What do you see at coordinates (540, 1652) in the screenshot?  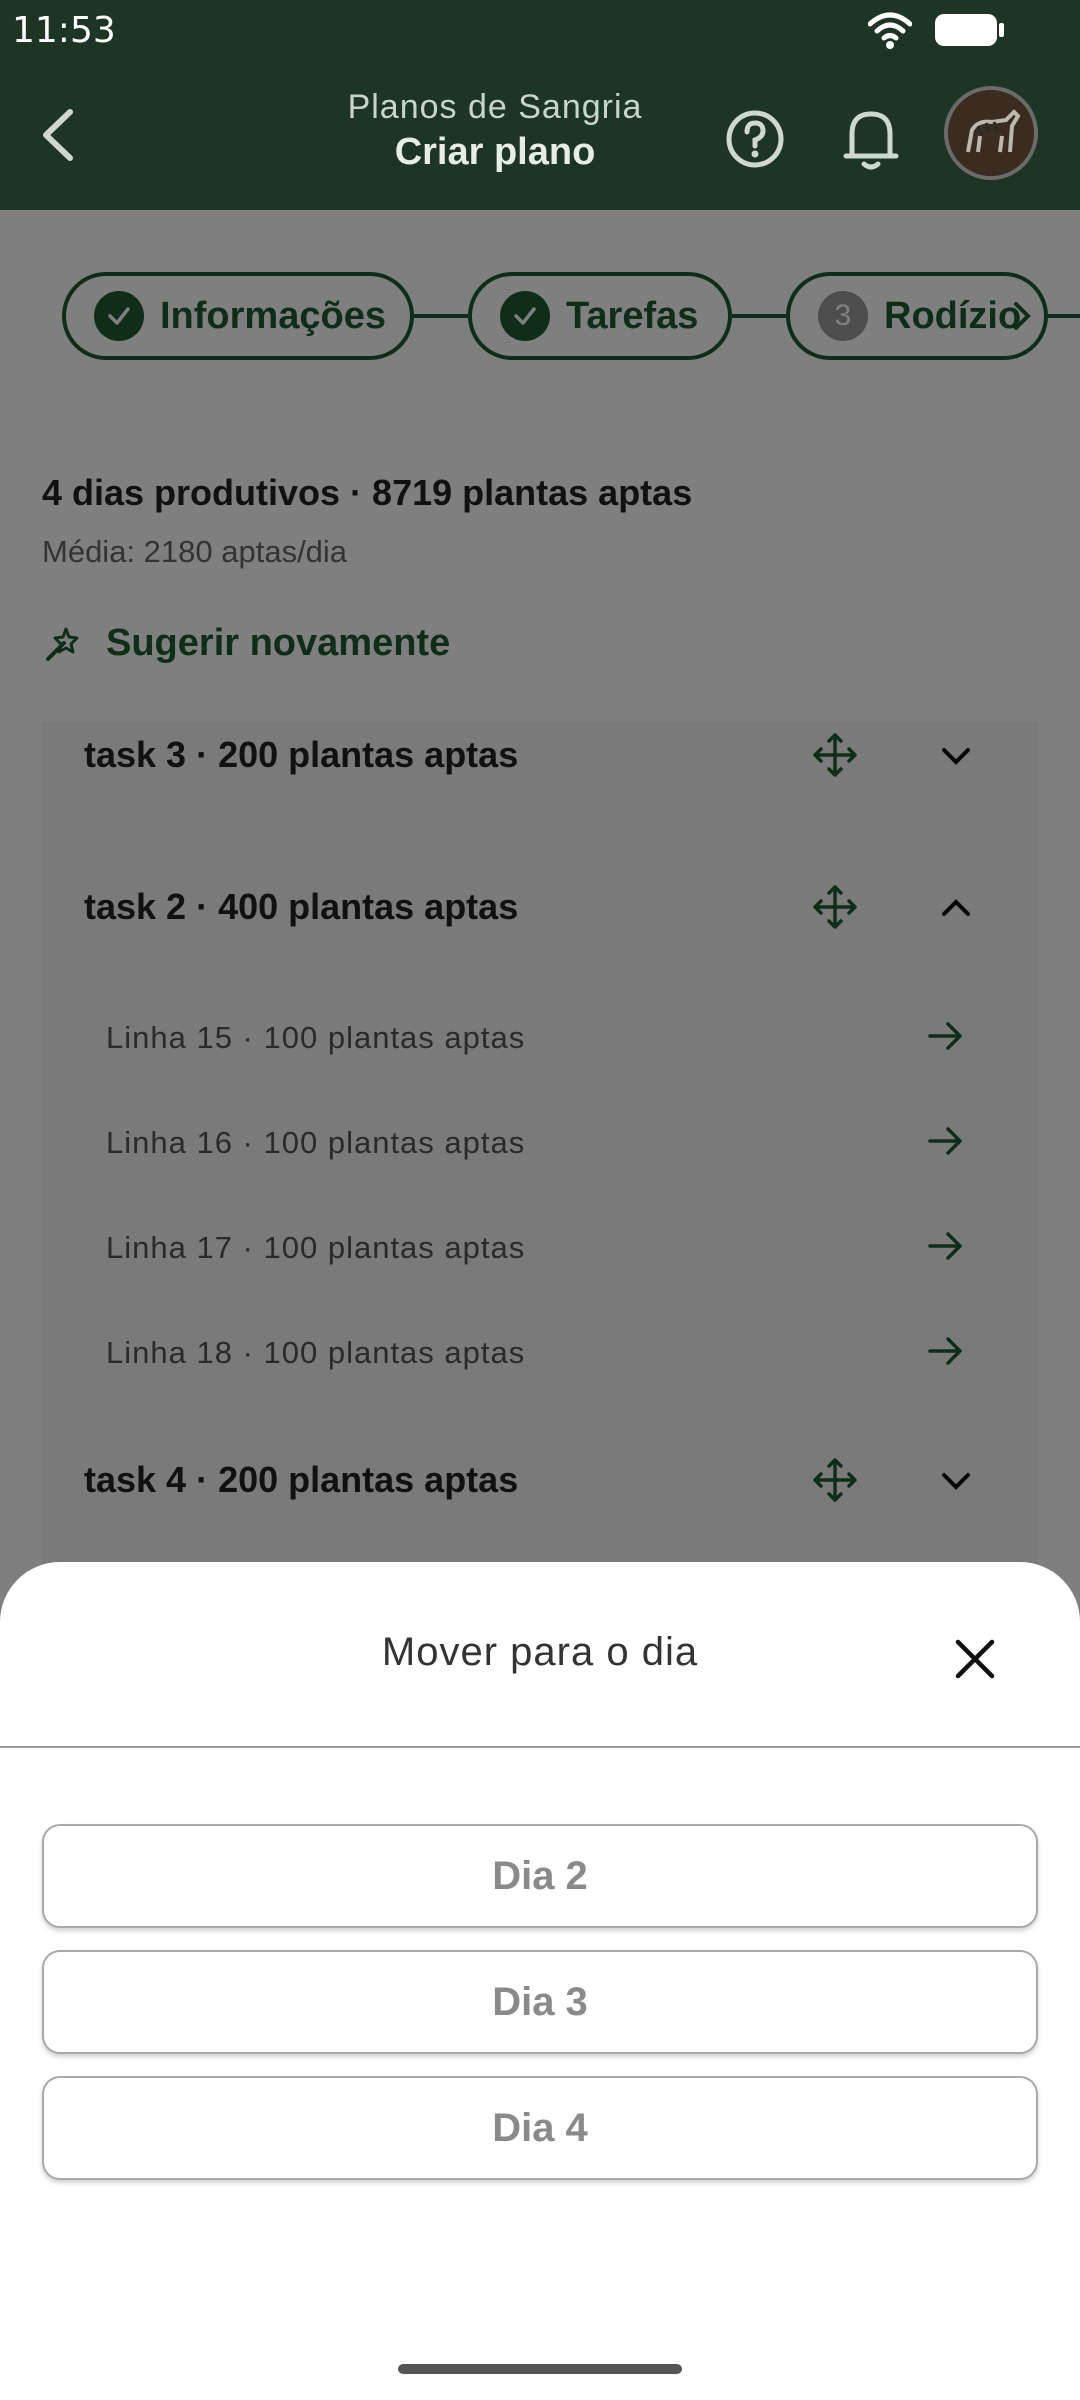 I see `sheet-title: Mover para o dia` at bounding box center [540, 1652].